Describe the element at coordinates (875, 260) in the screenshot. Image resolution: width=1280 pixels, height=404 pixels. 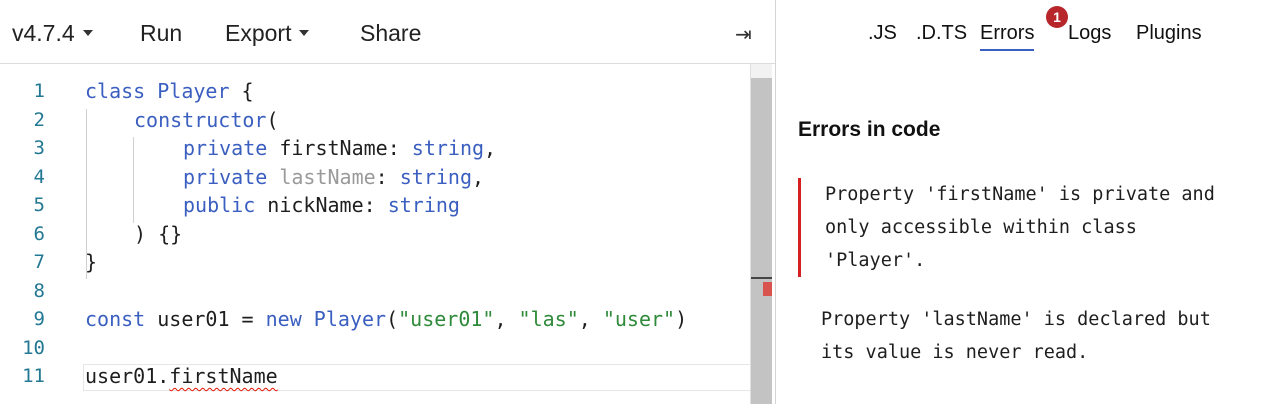
I see `error-message-line: 'Player'.` at that location.